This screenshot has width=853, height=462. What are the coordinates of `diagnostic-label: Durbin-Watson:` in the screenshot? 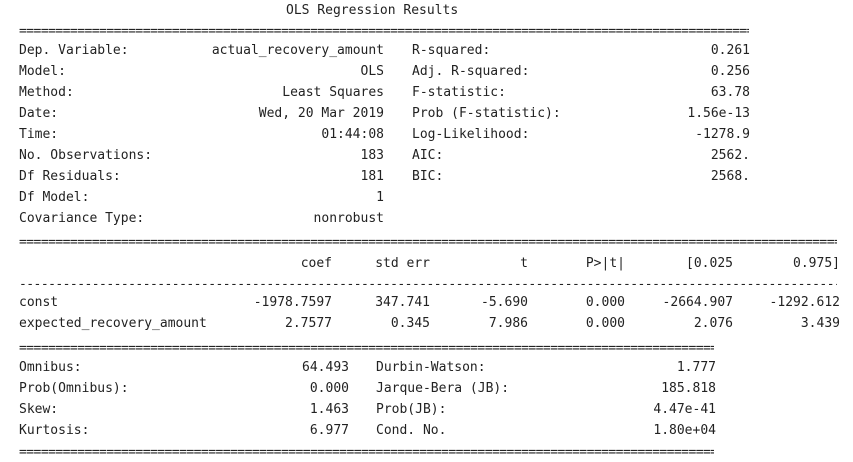 It's located at (431, 367).